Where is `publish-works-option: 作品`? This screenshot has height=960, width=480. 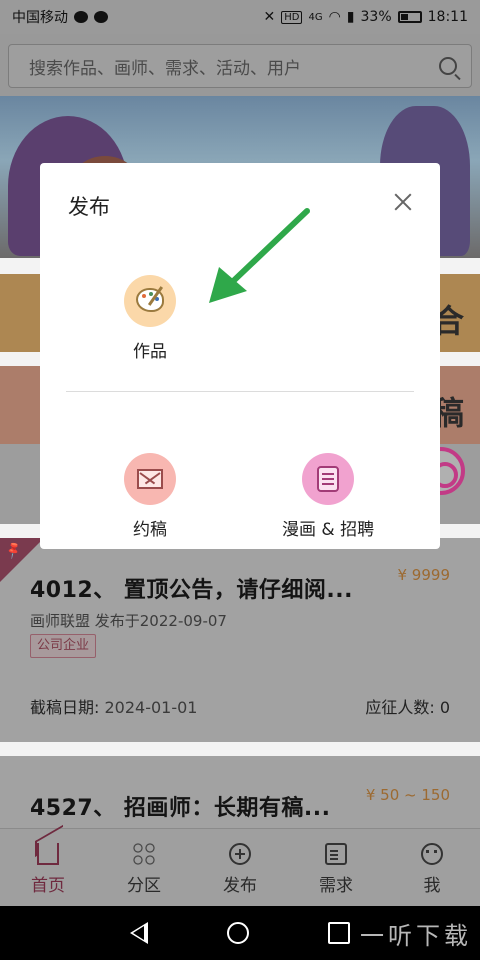 publish-works-option: 作品 is located at coordinates (150, 318).